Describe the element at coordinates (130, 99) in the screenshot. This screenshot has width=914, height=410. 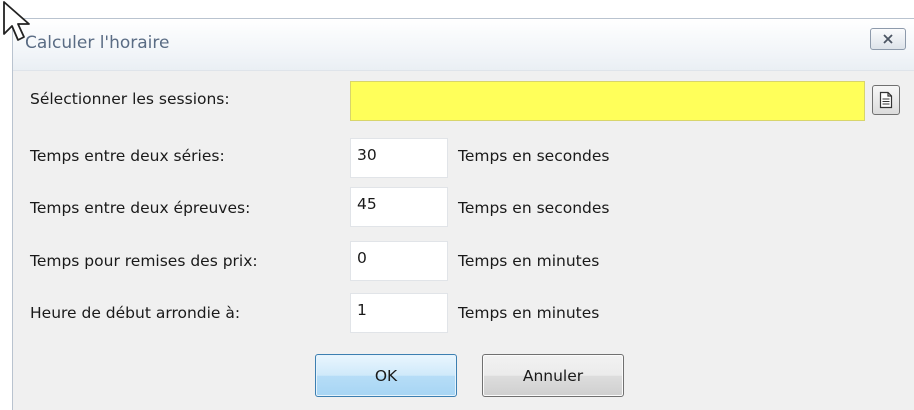
I see `sessions-label: Sélectionner les sessions:` at that location.